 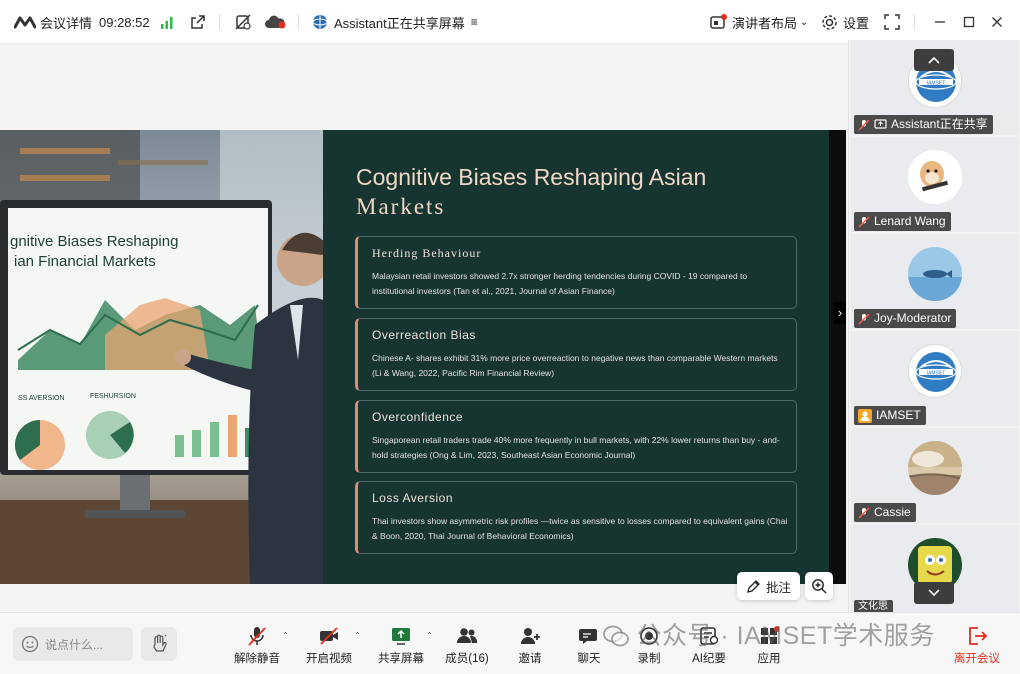 What do you see at coordinates (320, 22) in the screenshot?
I see `globe-avatar-icon` at bounding box center [320, 22].